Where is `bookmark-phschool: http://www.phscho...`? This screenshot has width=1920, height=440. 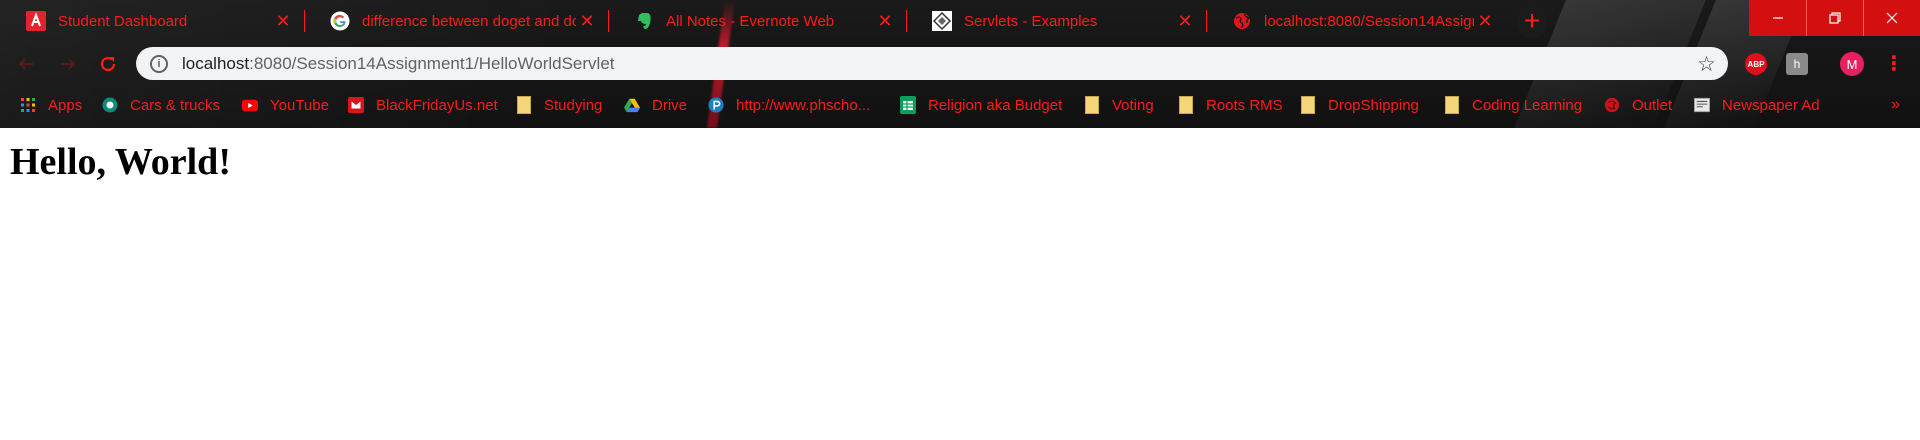
bookmark-phschool: http://www.phscho... is located at coordinates (789, 105).